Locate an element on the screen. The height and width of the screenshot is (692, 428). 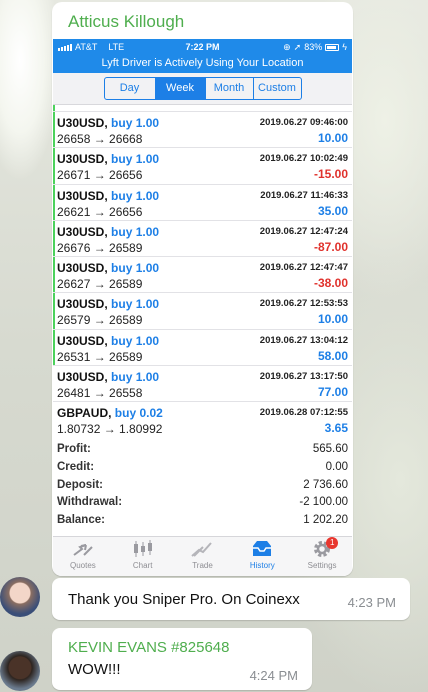
trade-time: 2019.06.27 09:46:00 is located at coordinates (303, 122).